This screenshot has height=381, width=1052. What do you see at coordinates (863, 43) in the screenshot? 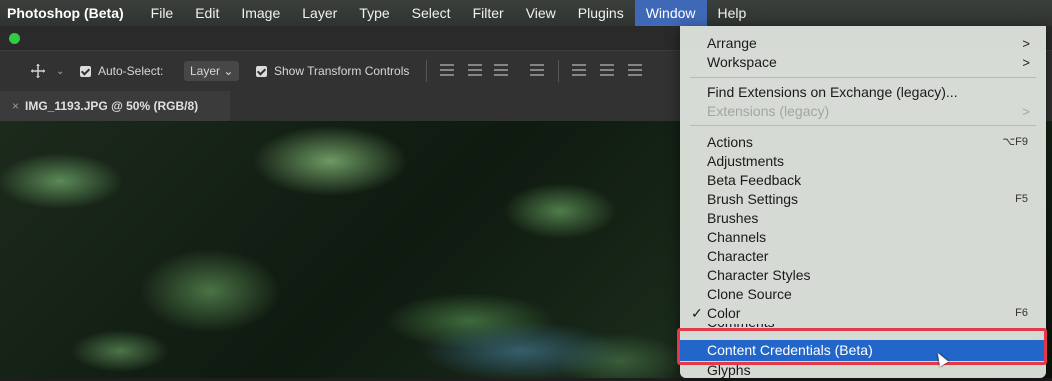
I see `menu-item-arrange: Arrange >` at bounding box center [863, 43].